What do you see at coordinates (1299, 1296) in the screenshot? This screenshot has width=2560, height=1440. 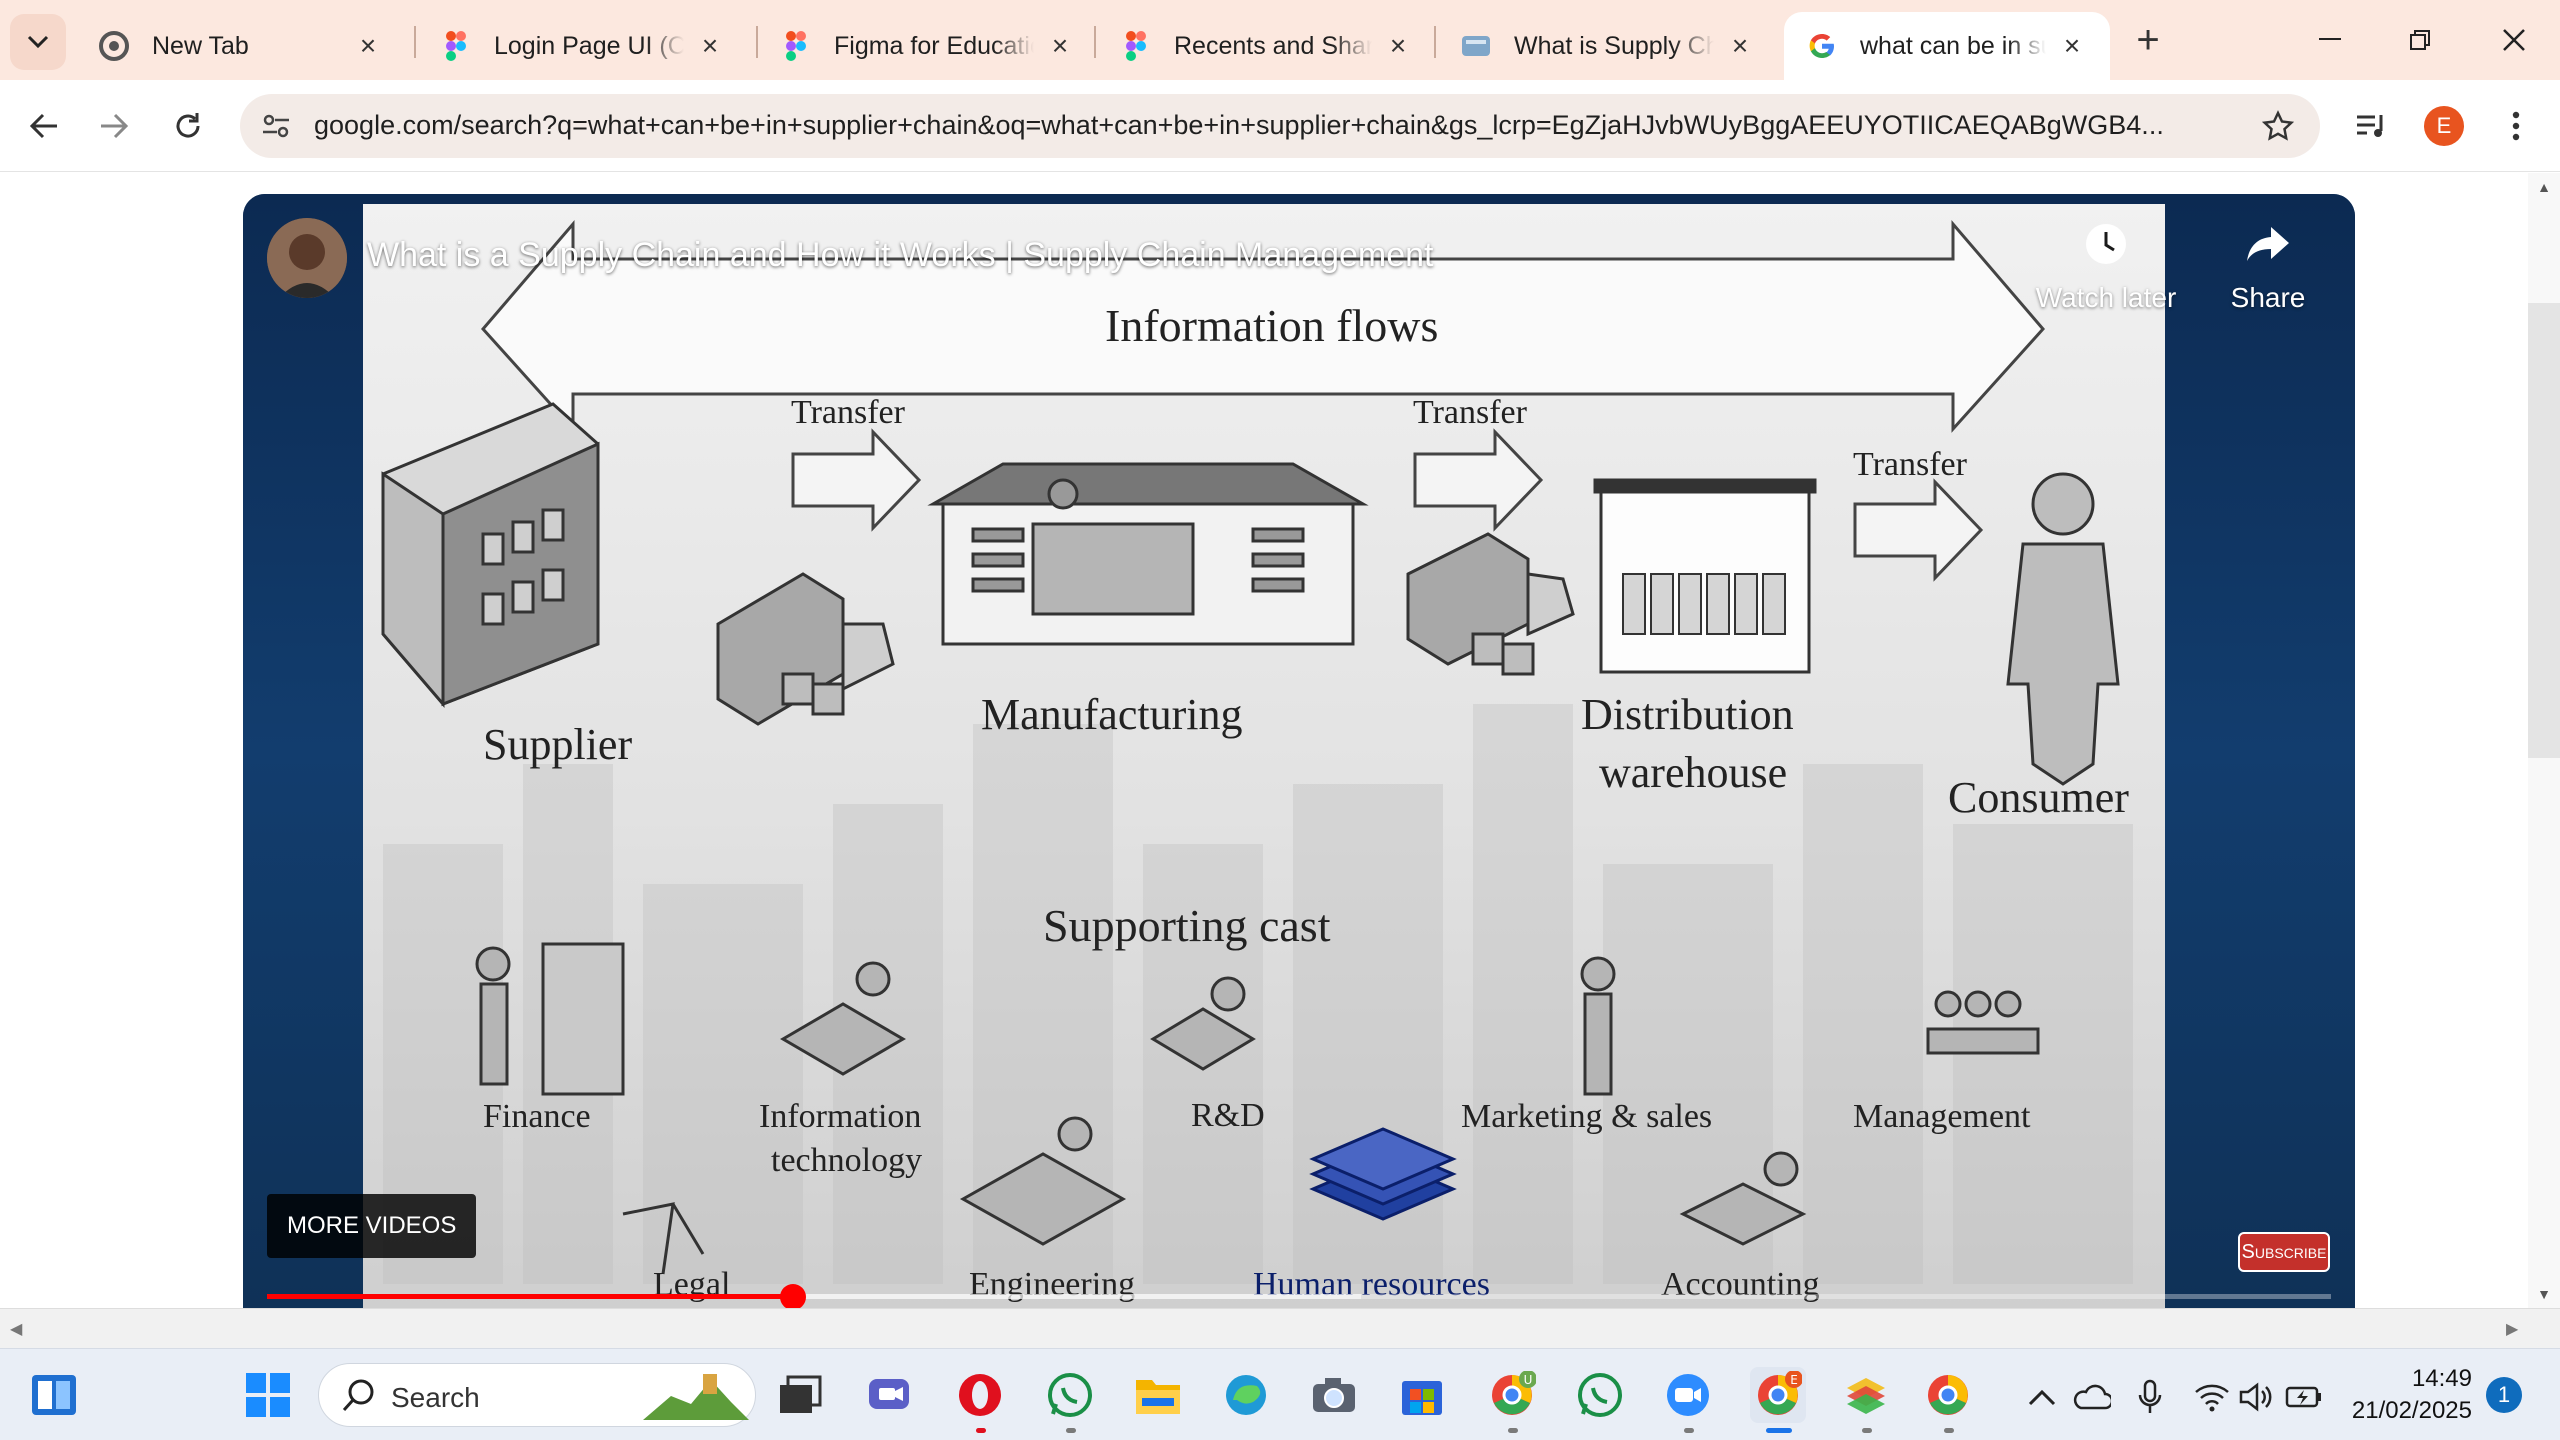 I see `video-progress-bar` at bounding box center [1299, 1296].